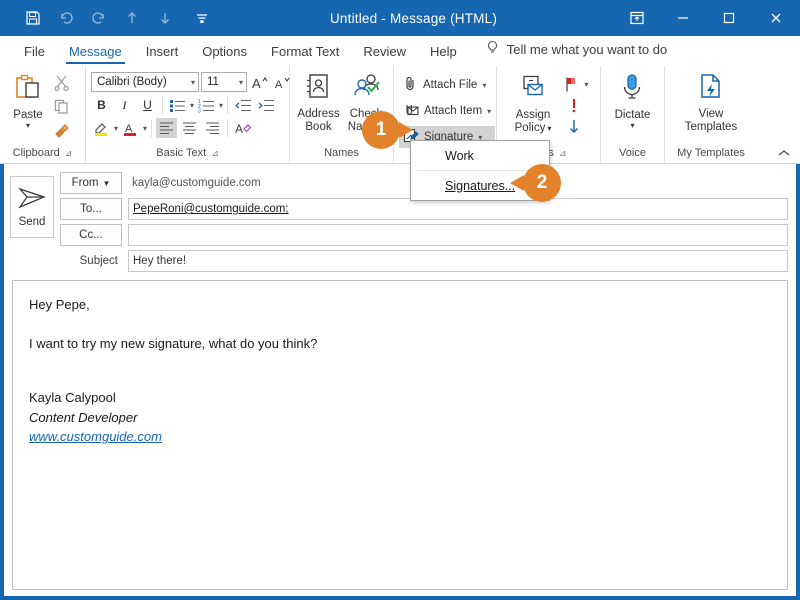 The width and height of the screenshot is (800, 600). What do you see at coordinates (632, 153) in the screenshot?
I see `group-label-voice: Voice` at bounding box center [632, 153].